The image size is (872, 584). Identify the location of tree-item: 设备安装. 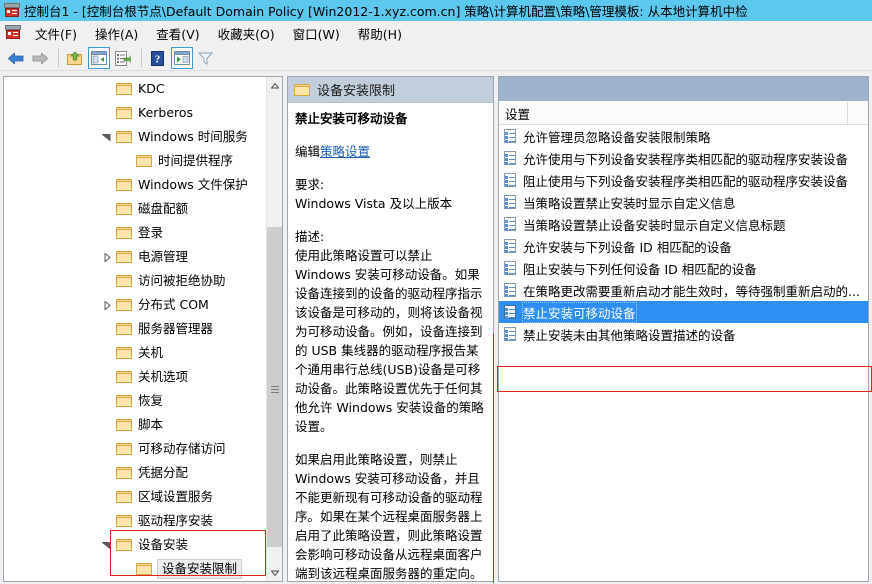
(136, 545).